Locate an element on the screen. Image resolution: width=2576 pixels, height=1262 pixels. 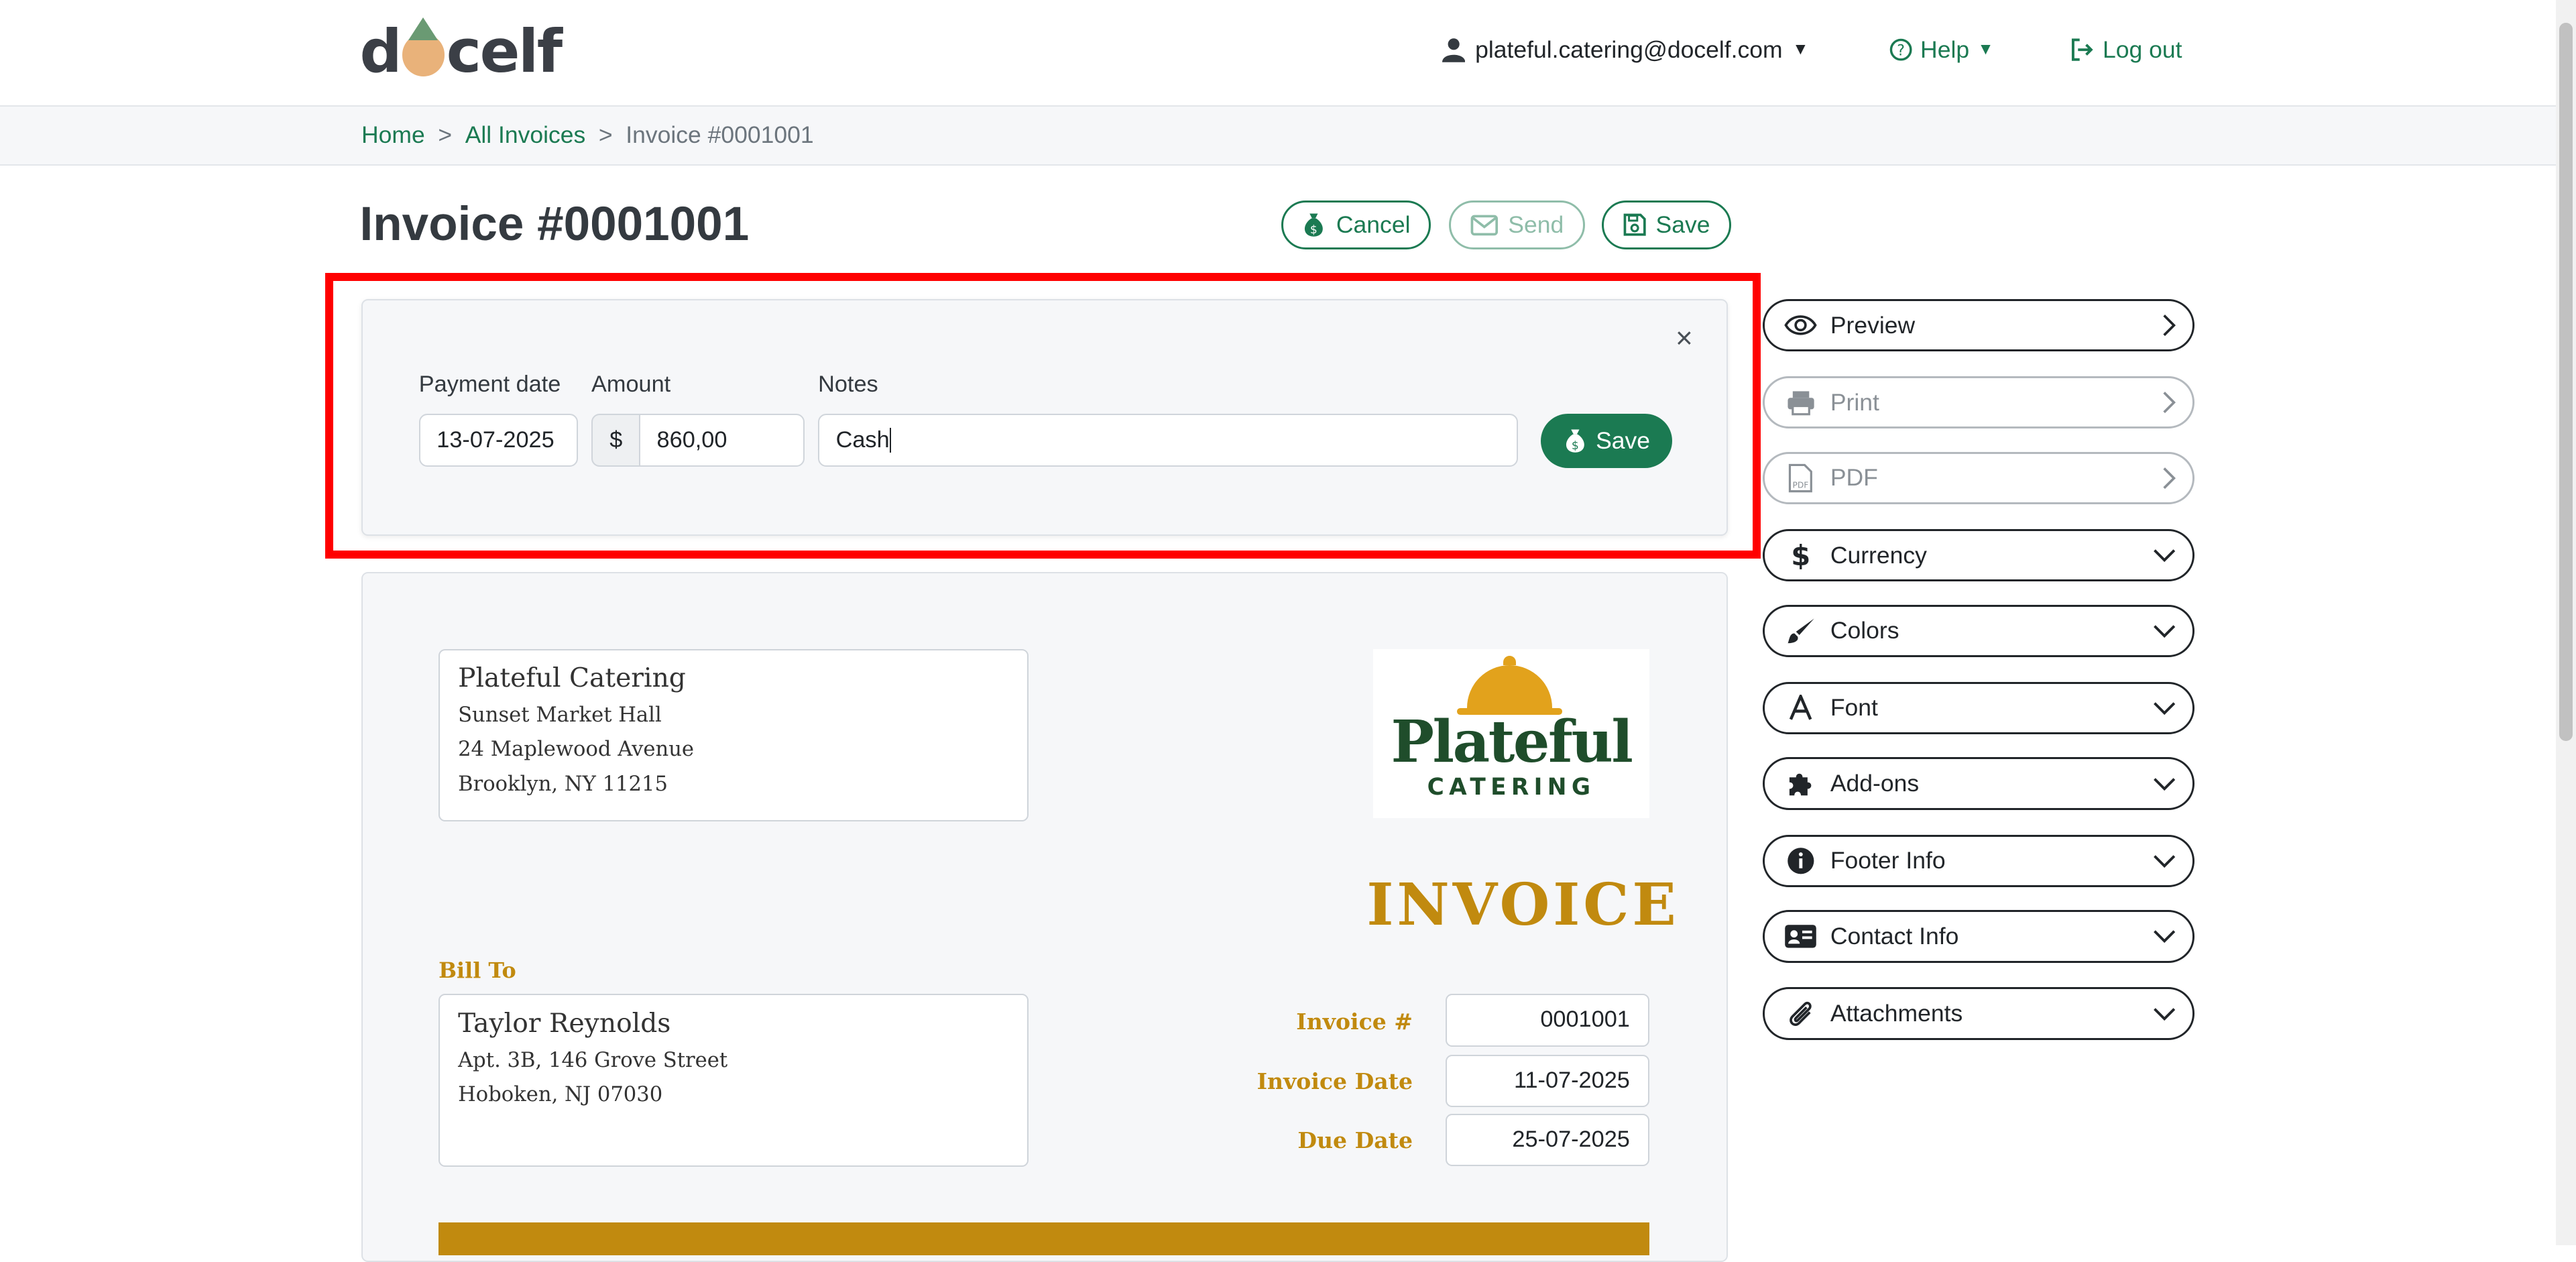
sidebar-item-contact-info: Contact Info is located at coordinates (1978, 936).